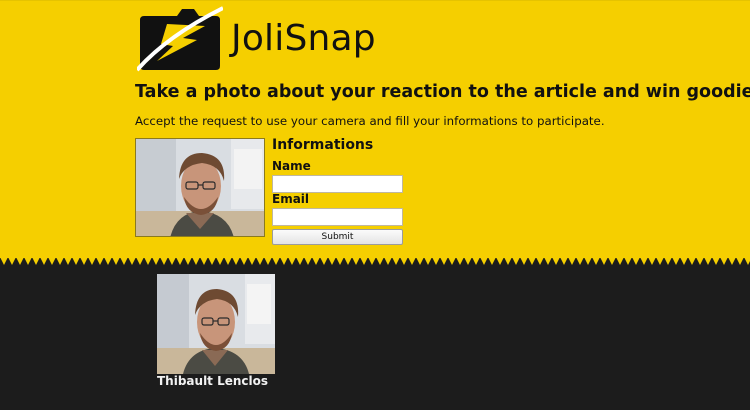 Image resolution: width=750 pixels, height=410 pixels. Describe the element at coordinates (337, 217) in the screenshot. I see `email-input` at that location.